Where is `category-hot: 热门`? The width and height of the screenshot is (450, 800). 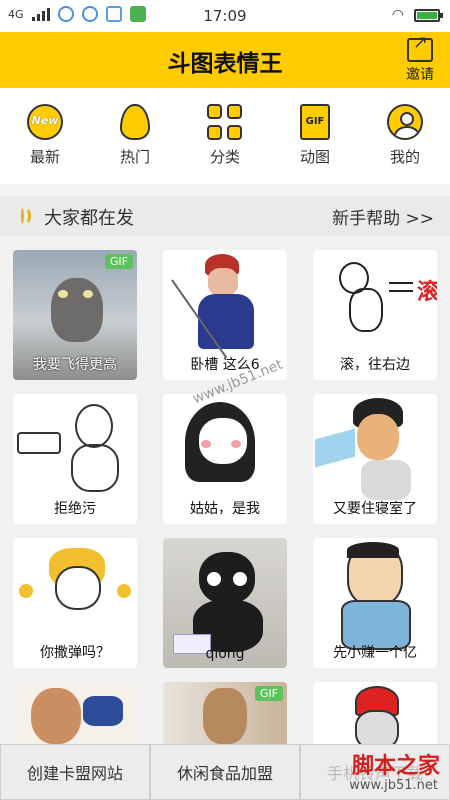
category-hot: 热门 is located at coordinates (135, 135).